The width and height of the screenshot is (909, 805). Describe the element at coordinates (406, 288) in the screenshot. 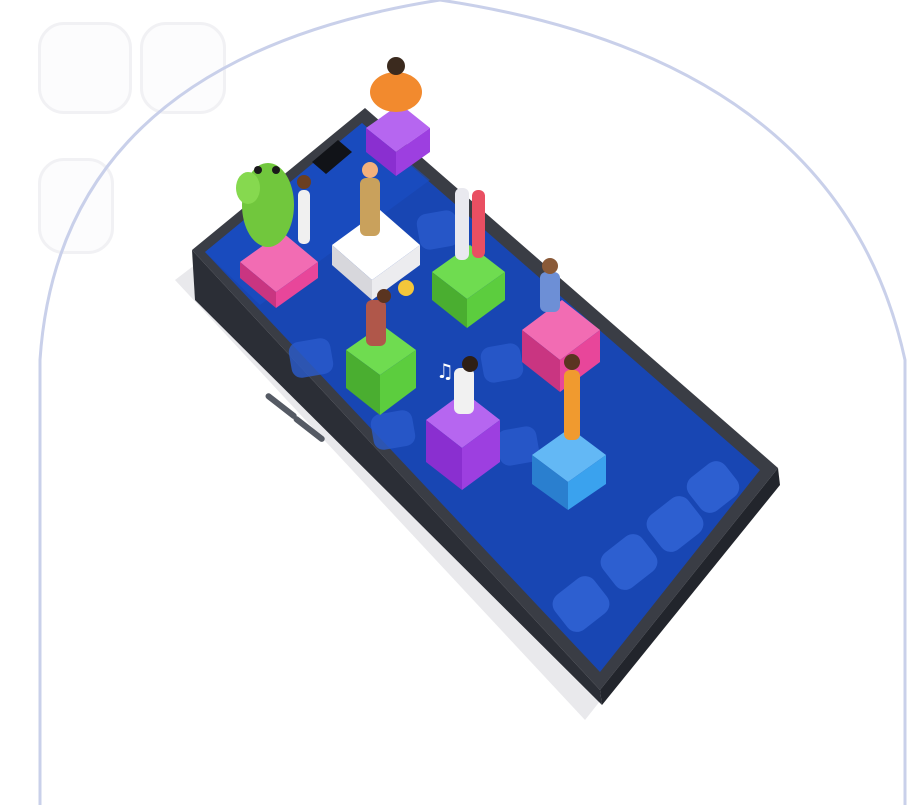

I see `balloon` at that location.